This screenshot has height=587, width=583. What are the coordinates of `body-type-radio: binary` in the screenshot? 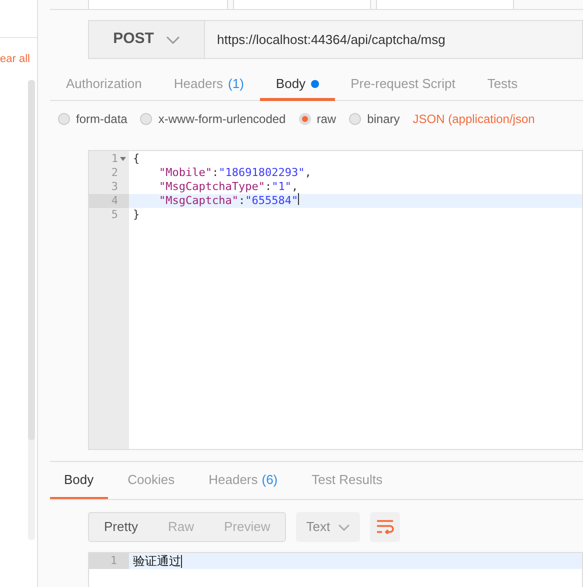 It's located at (374, 119).